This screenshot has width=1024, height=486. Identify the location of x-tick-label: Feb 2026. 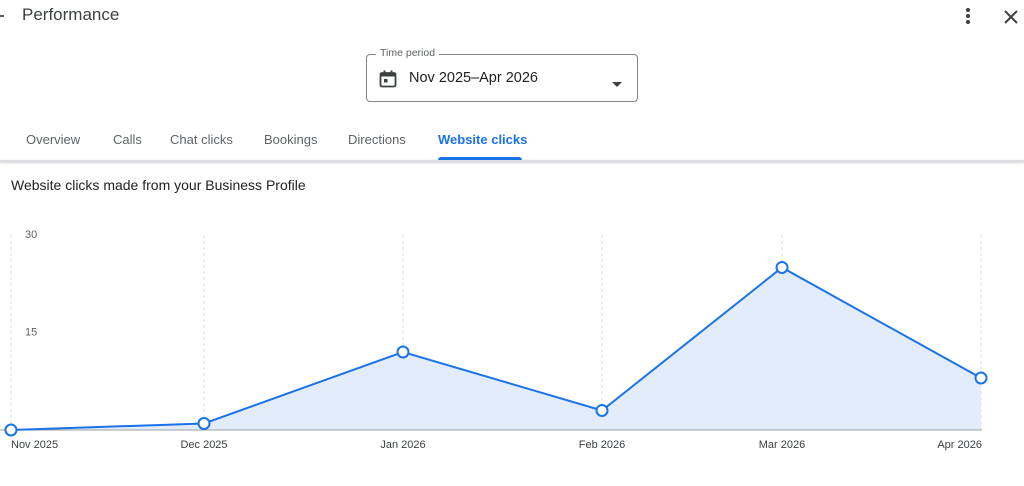
(602, 445).